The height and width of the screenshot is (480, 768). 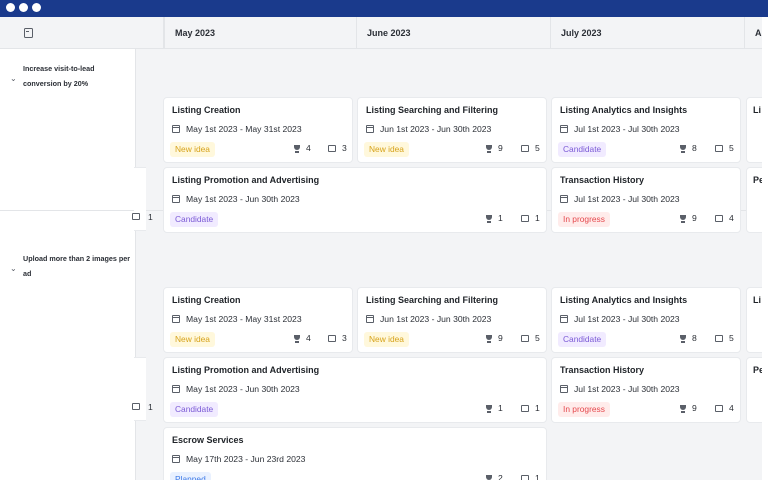 I want to click on card-title: Listing Creation, so click(x=206, y=110).